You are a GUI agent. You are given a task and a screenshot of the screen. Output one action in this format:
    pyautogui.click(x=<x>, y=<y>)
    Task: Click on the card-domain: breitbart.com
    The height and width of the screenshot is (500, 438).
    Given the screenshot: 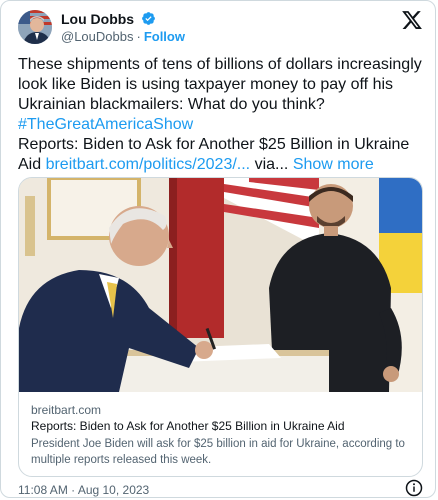 What is the action you would take?
    pyautogui.click(x=66, y=410)
    